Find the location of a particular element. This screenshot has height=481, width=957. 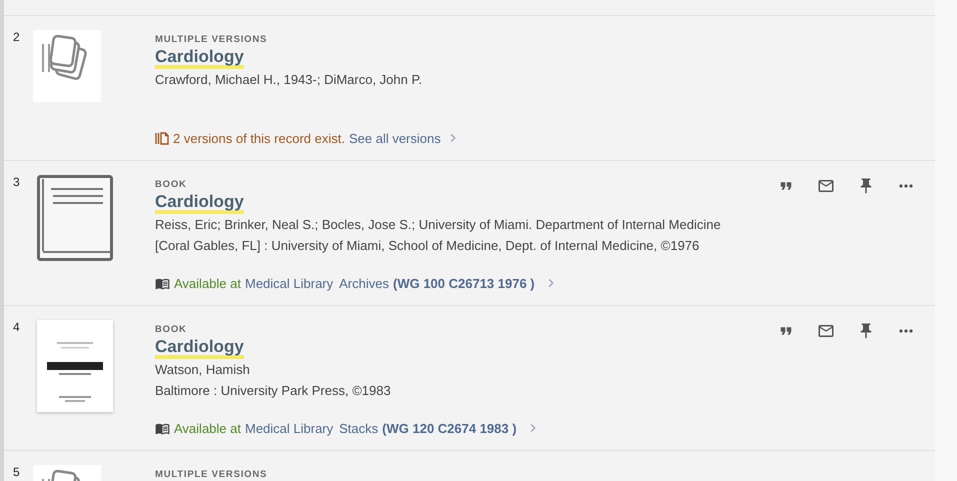

result-number: 5 is located at coordinates (17, 473).